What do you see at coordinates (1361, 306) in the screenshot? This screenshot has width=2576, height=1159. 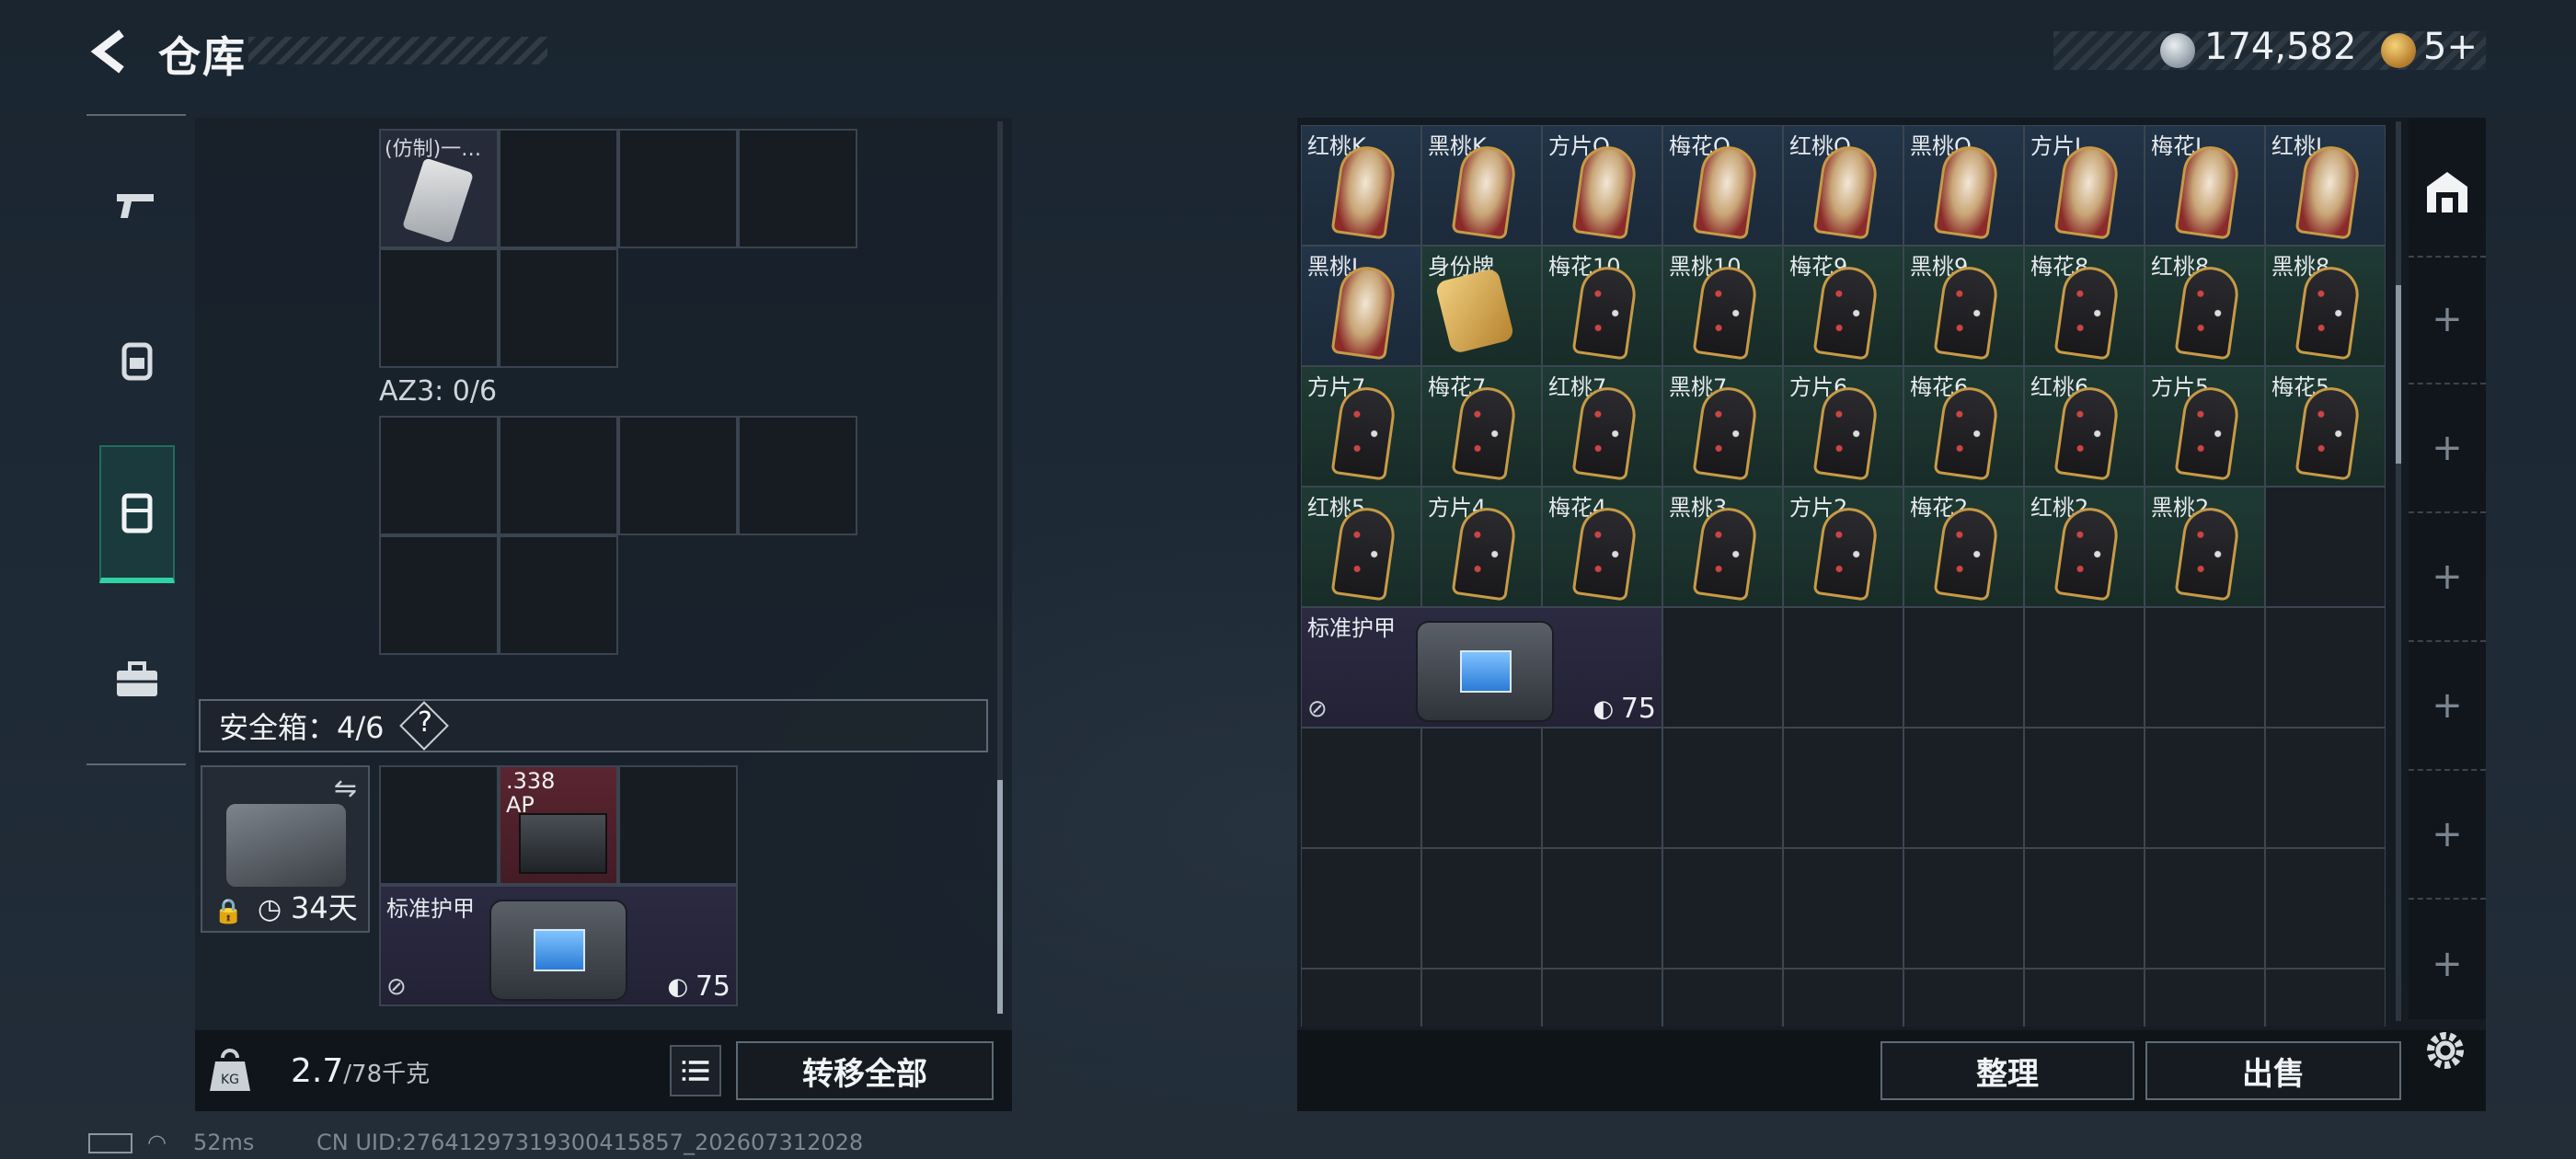 I see `storage-item: 黑桃J` at bounding box center [1361, 306].